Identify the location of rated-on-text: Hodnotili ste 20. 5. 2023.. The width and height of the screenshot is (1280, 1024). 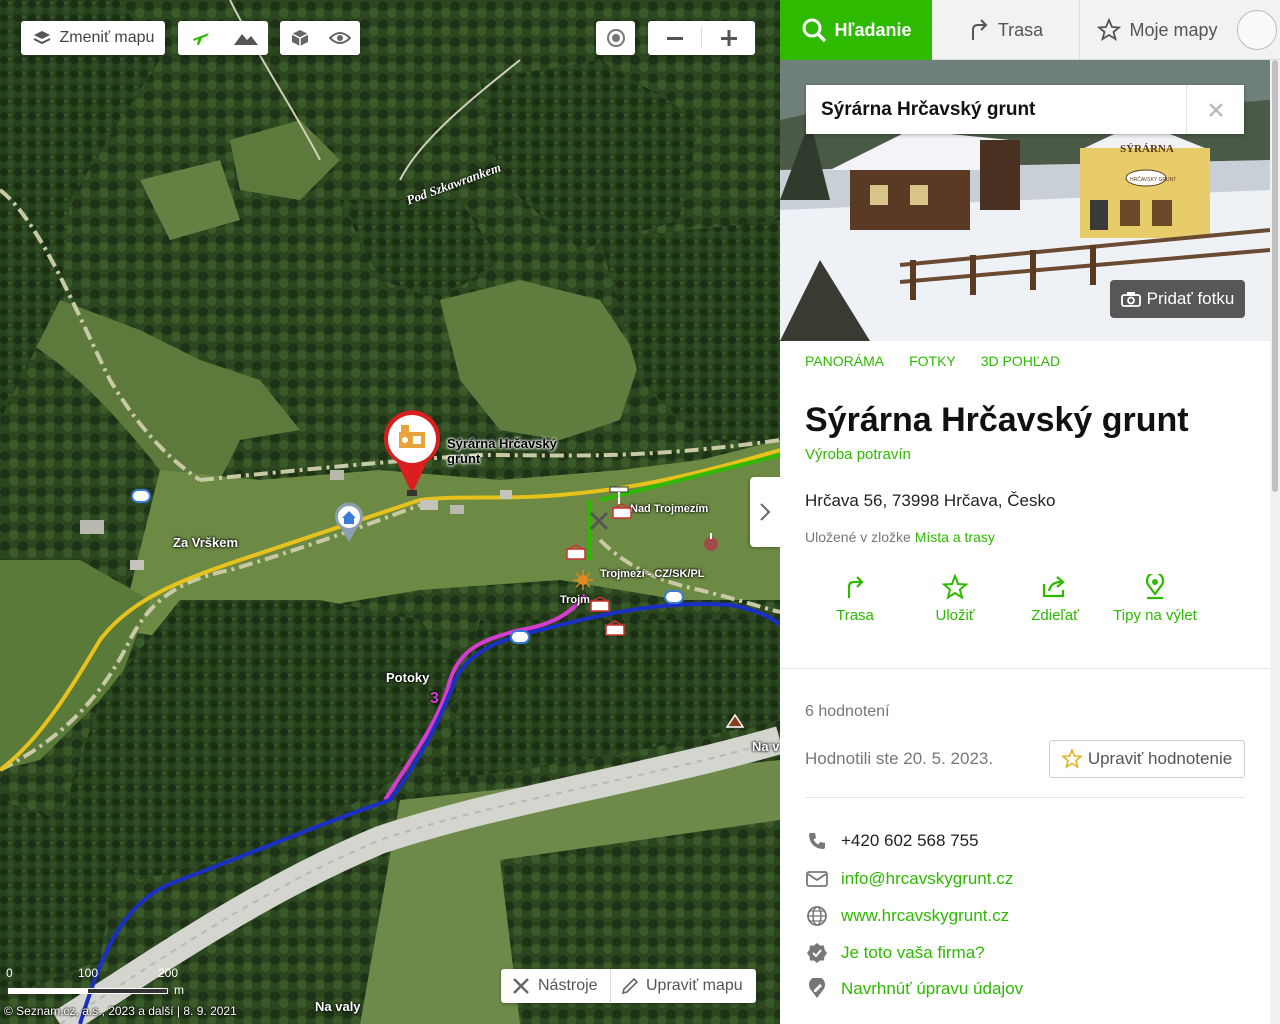
(899, 758).